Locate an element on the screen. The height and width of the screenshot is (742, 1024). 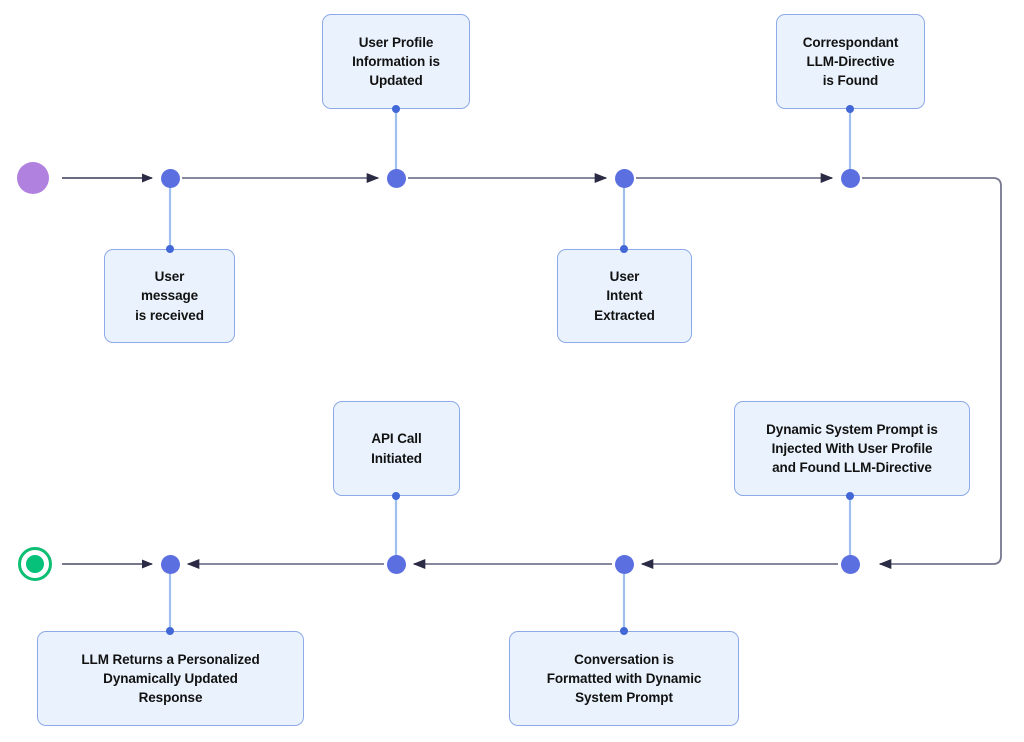
step-box-api-call-initiated: API Call Initiated is located at coordinates (396, 448).